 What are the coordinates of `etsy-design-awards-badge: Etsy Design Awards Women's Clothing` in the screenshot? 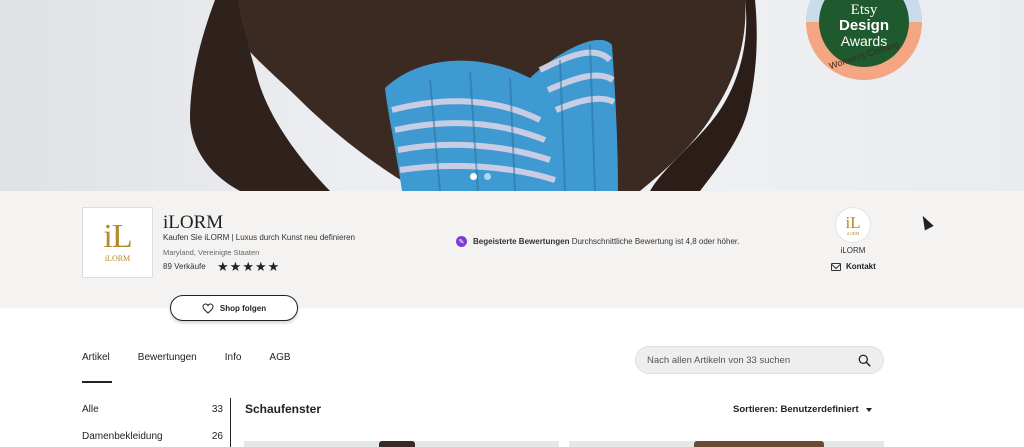 It's located at (864, 40).